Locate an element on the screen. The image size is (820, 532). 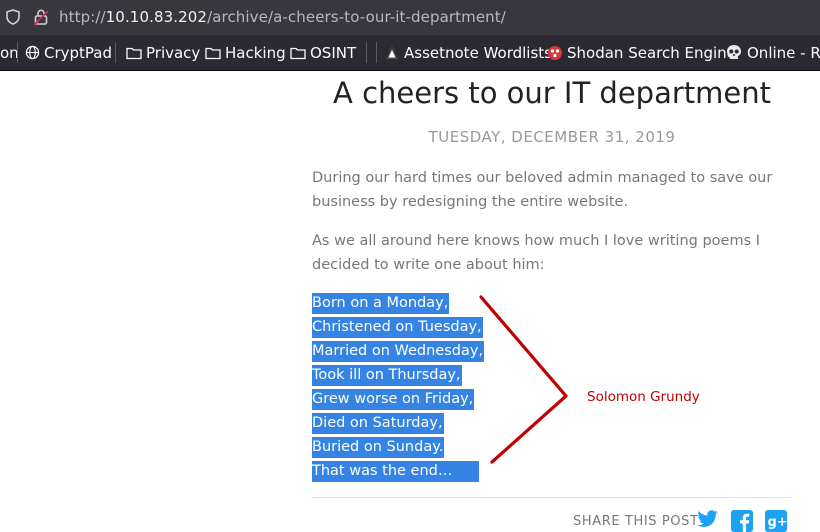
svg-text: g+ is located at coordinates (778, 522).